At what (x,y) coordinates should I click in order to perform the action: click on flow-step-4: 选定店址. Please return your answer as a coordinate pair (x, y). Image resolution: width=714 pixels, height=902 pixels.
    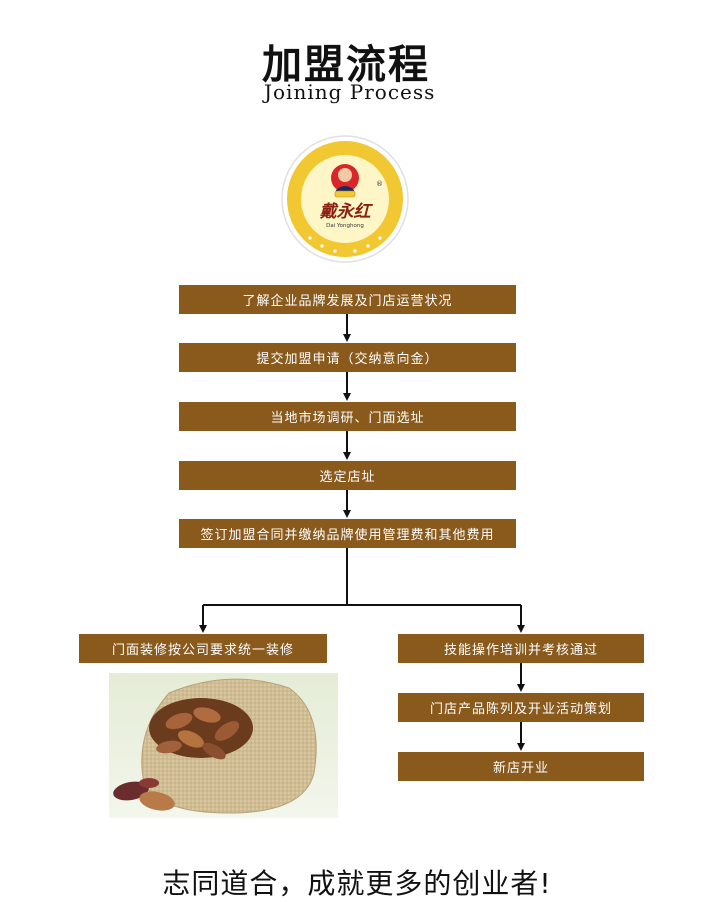
    Looking at the image, I should click on (347, 475).